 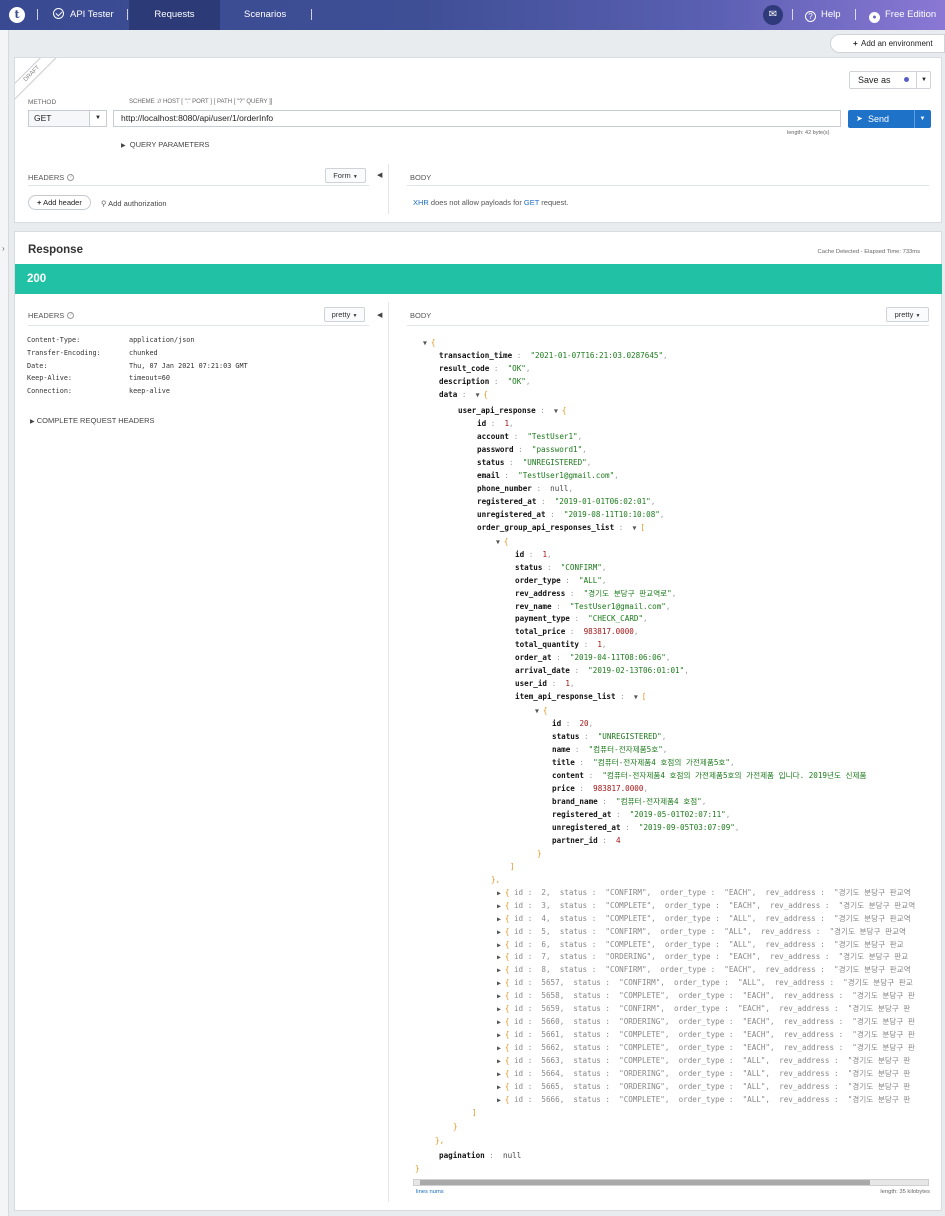 What do you see at coordinates (495, 423) in the screenshot?
I see `json-line: id : 1,` at bounding box center [495, 423].